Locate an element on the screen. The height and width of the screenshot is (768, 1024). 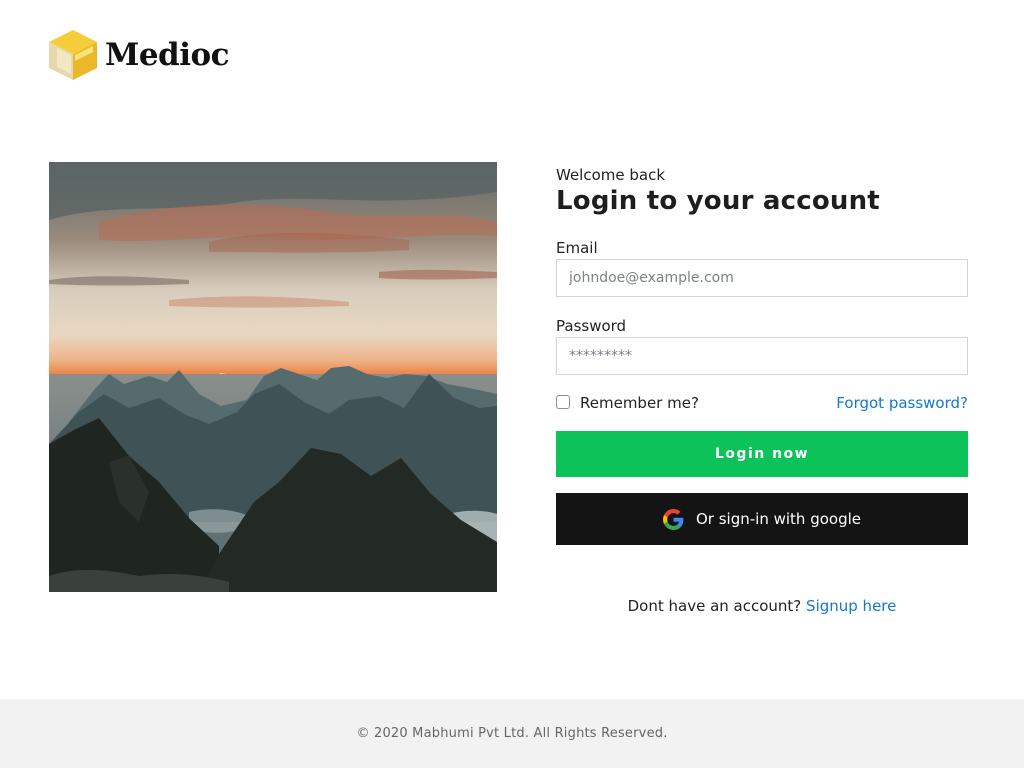
welcome-text: Welcome back is located at coordinates (611, 175).